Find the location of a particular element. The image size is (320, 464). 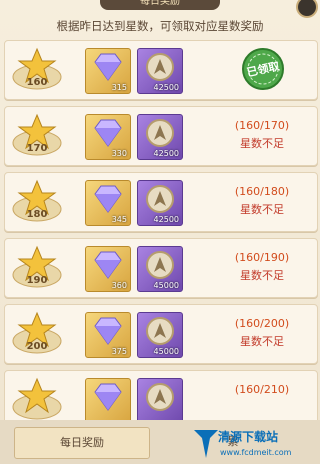

diamond-reward: 345 is located at coordinates (108, 203).